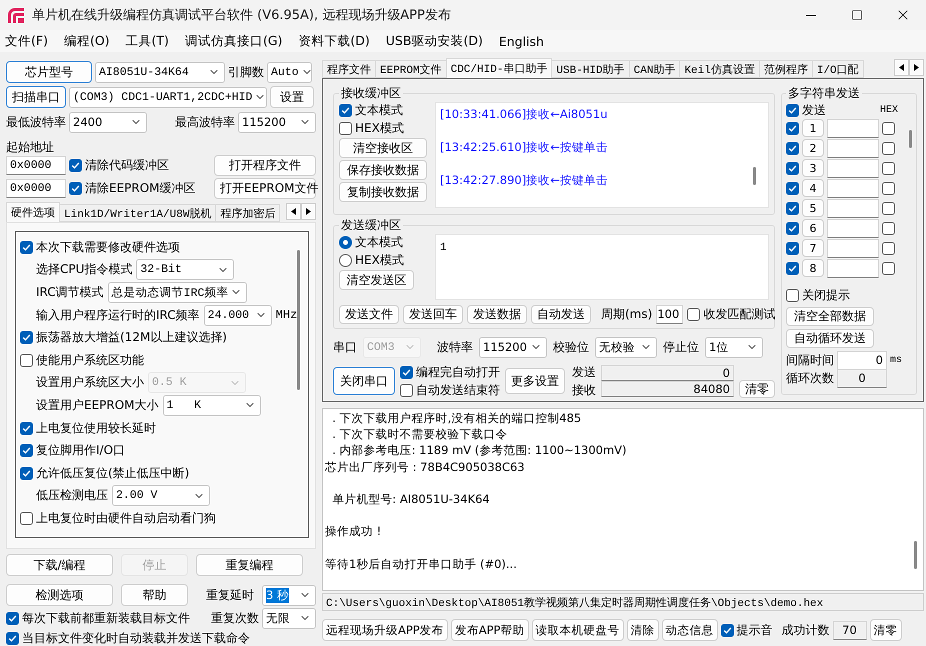  What do you see at coordinates (411, 69) in the screenshot?
I see `tab: EEPROM文件` at bounding box center [411, 69].